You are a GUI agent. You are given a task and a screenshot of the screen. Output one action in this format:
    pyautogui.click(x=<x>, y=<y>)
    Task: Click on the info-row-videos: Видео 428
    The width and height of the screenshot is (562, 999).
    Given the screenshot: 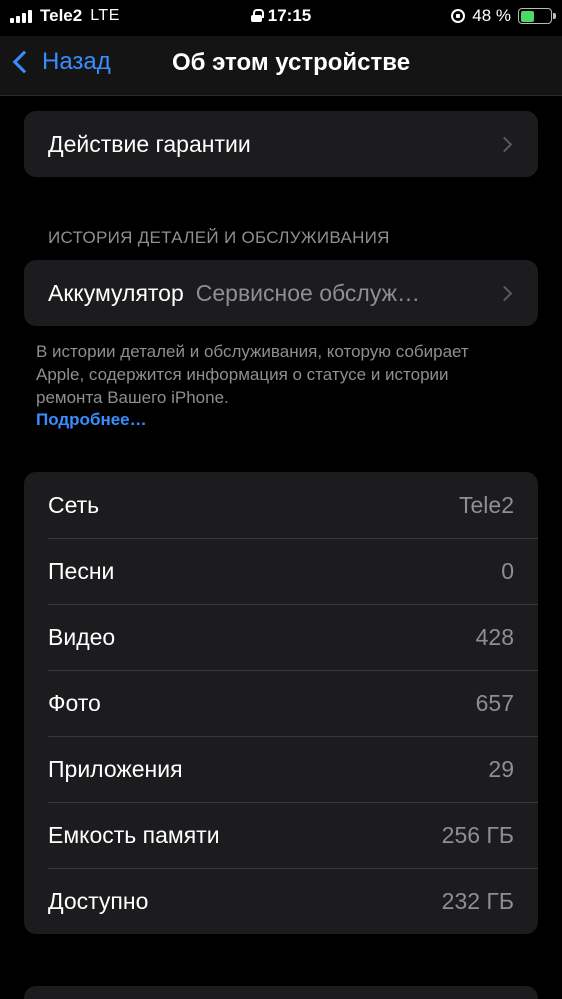 What is the action you would take?
    pyautogui.click(x=281, y=637)
    